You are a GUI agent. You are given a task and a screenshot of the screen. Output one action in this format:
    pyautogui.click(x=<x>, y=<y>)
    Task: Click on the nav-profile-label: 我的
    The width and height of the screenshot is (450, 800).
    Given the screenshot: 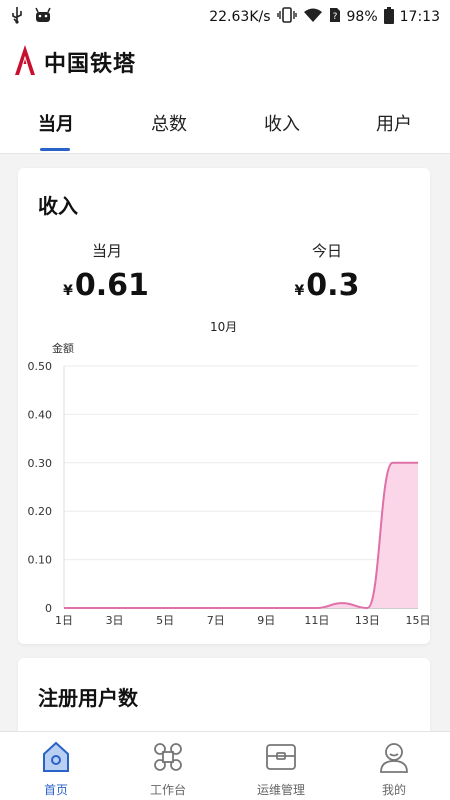 What is the action you would take?
    pyautogui.click(x=393, y=790)
    